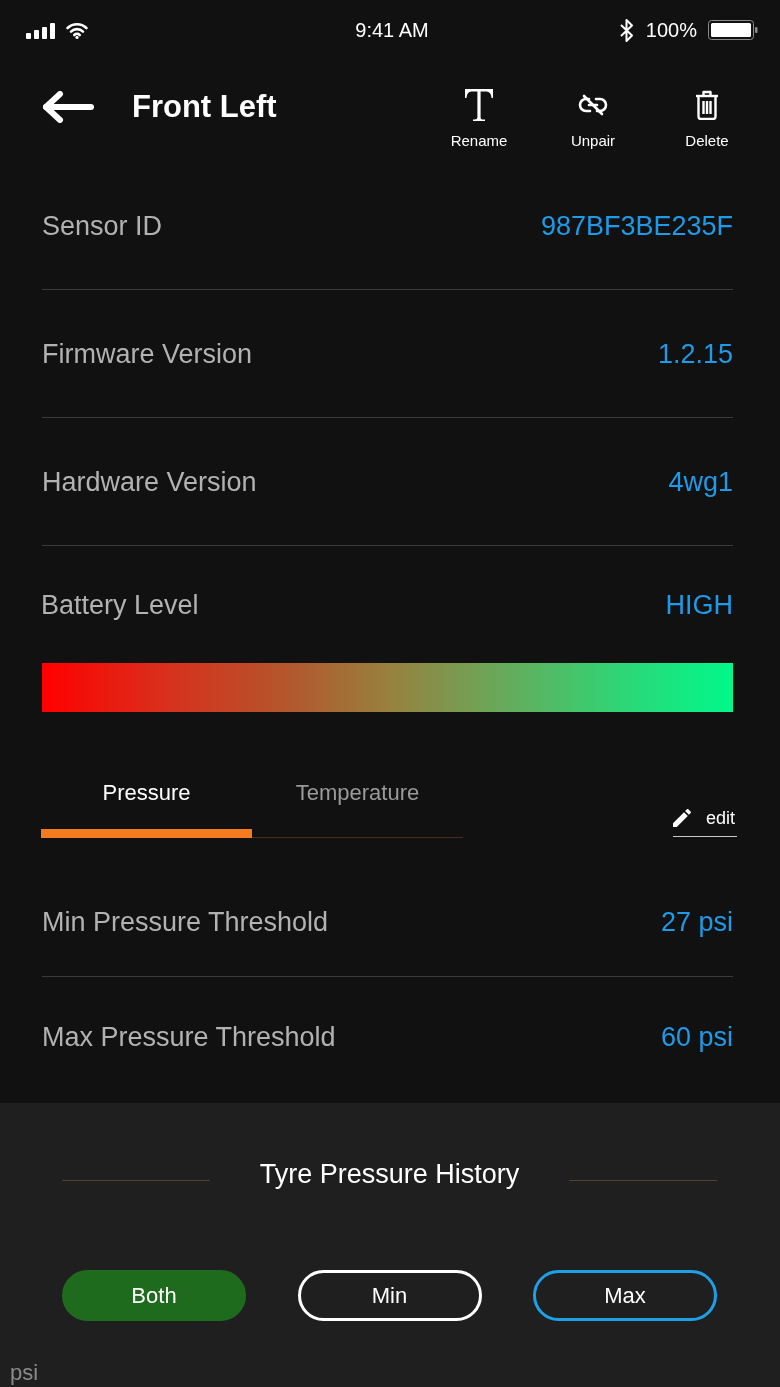  What do you see at coordinates (696, 922) in the screenshot?
I see `threshold-value: 27 psi` at bounding box center [696, 922].